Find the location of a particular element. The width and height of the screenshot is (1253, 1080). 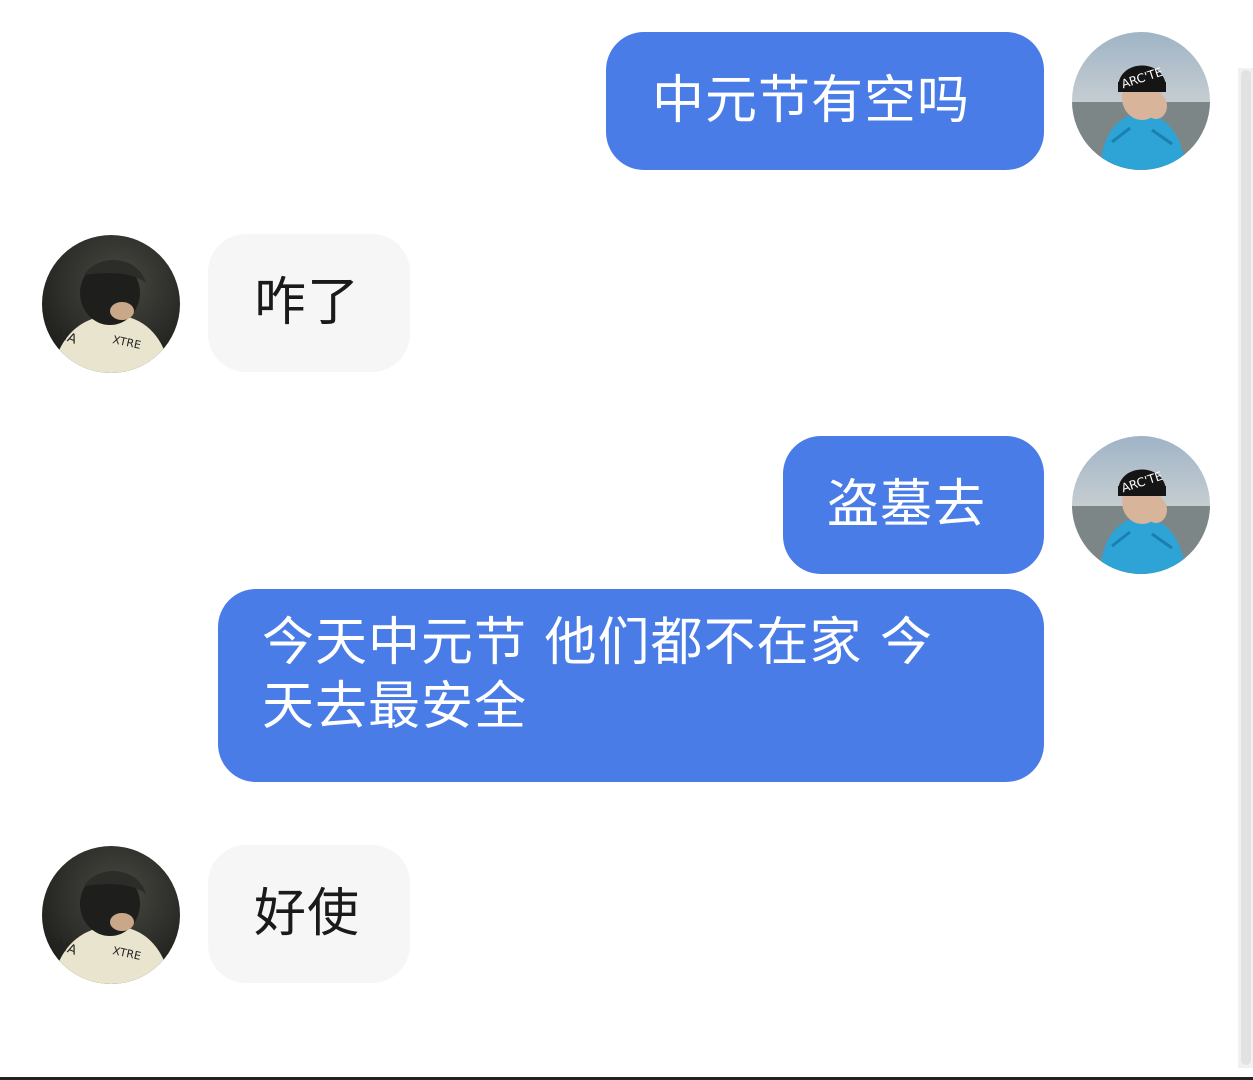

message-bubble-outgoing: 今天中元节 他们都不在家 今 天去最安全 is located at coordinates (631, 685).